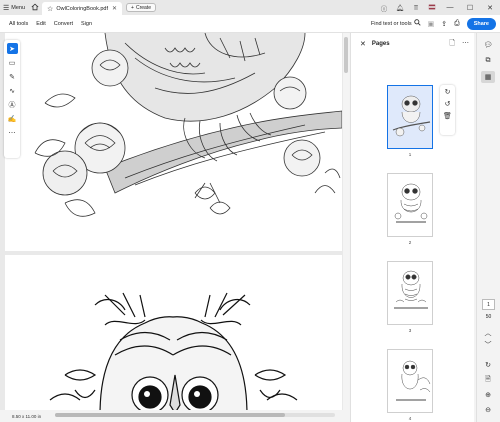 This screenshot has width=500, height=422. What do you see at coordinates (50, 9) in the screenshot?
I see `star-icon: ☆` at bounding box center [50, 9].